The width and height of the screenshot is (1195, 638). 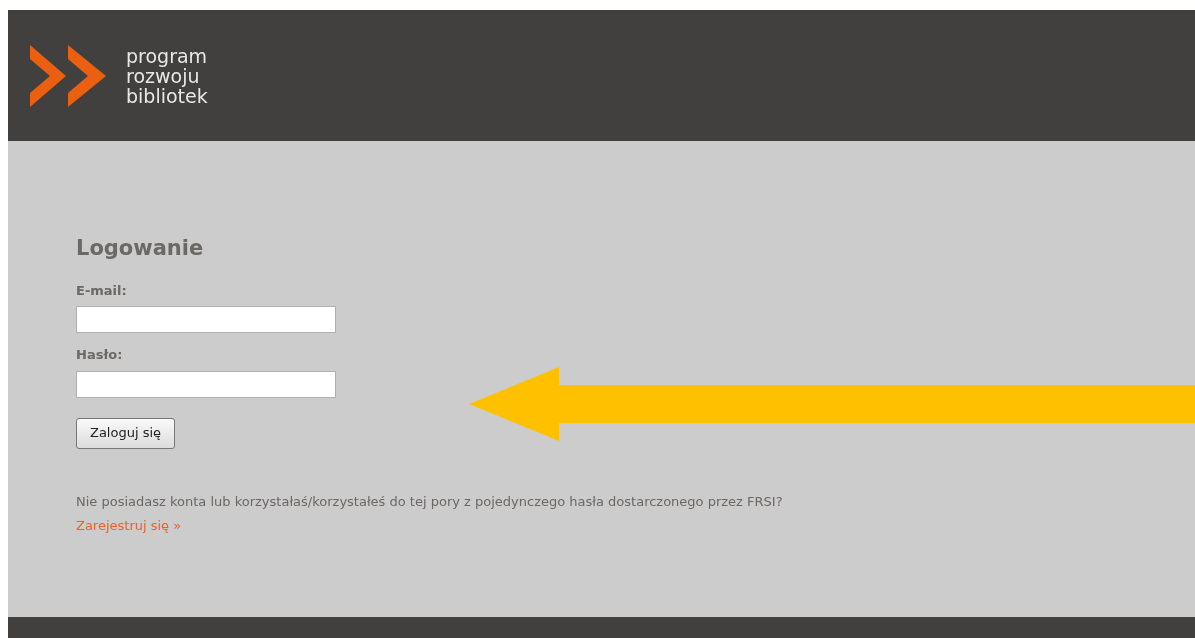 What do you see at coordinates (69, 75) in the screenshot?
I see `double-chevron-logo-icon` at bounding box center [69, 75].